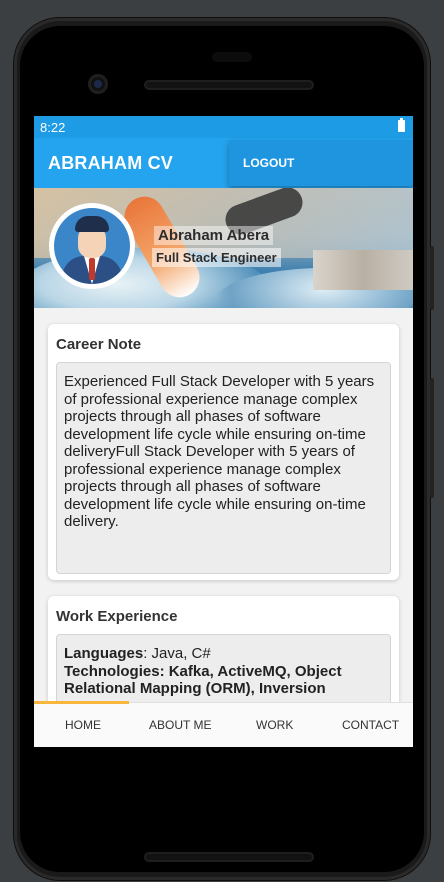 This screenshot has height=882, width=444. What do you see at coordinates (223, 127) in the screenshot?
I see `status-bar: 8:22` at bounding box center [223, 127].